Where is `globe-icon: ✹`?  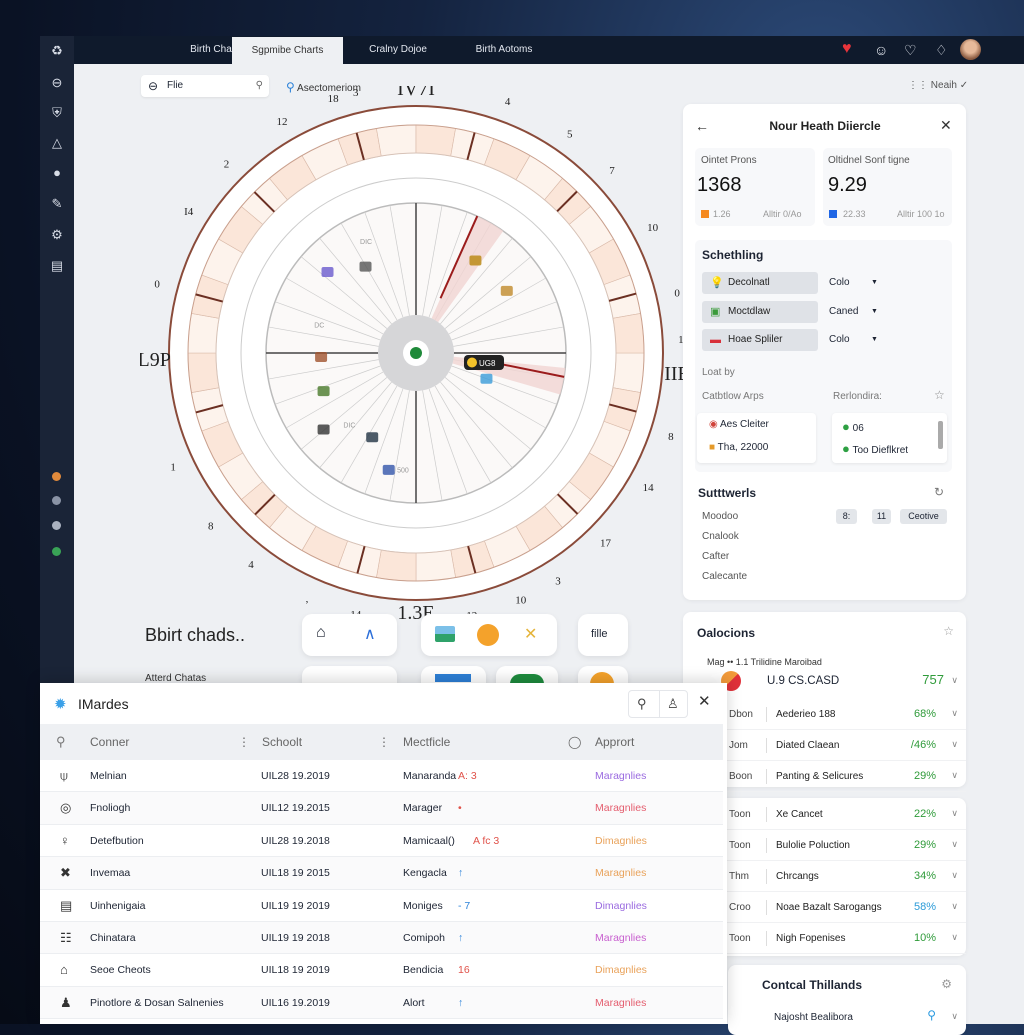
globe-icon: ✹ is located at coordinates (60, 704).